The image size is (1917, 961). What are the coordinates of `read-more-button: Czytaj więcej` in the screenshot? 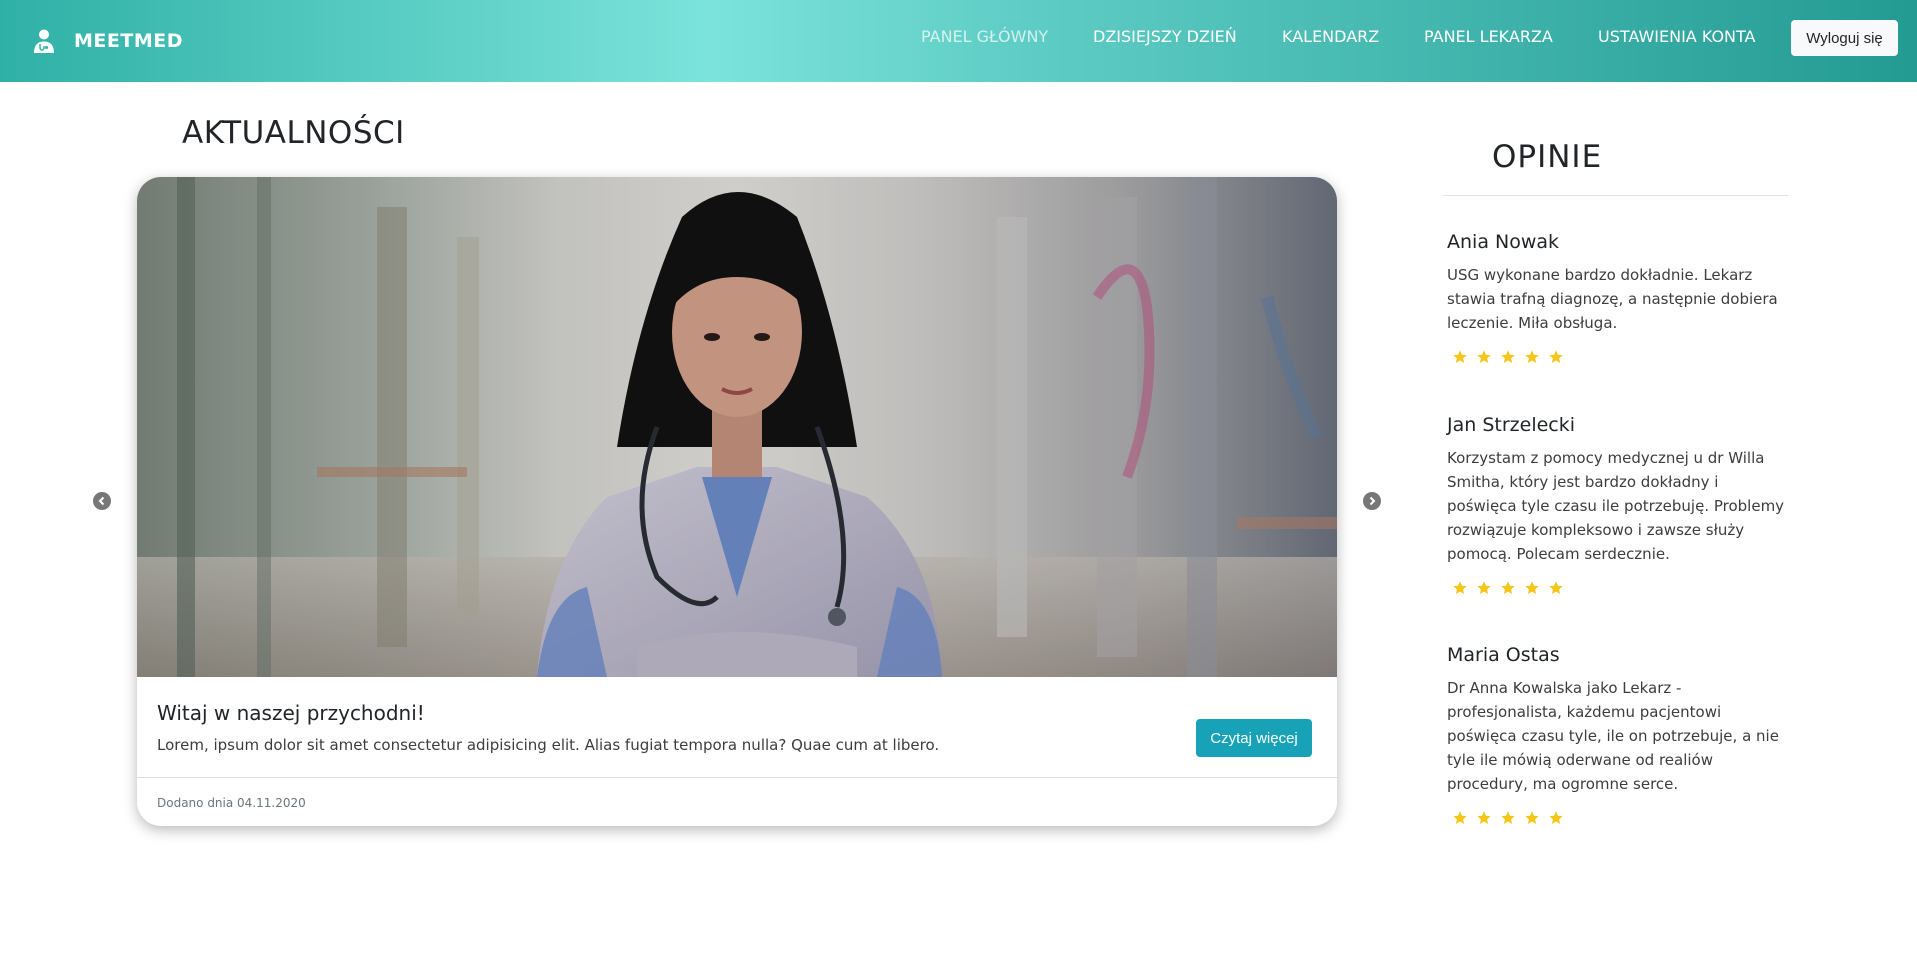 It's located at (1254, 738).